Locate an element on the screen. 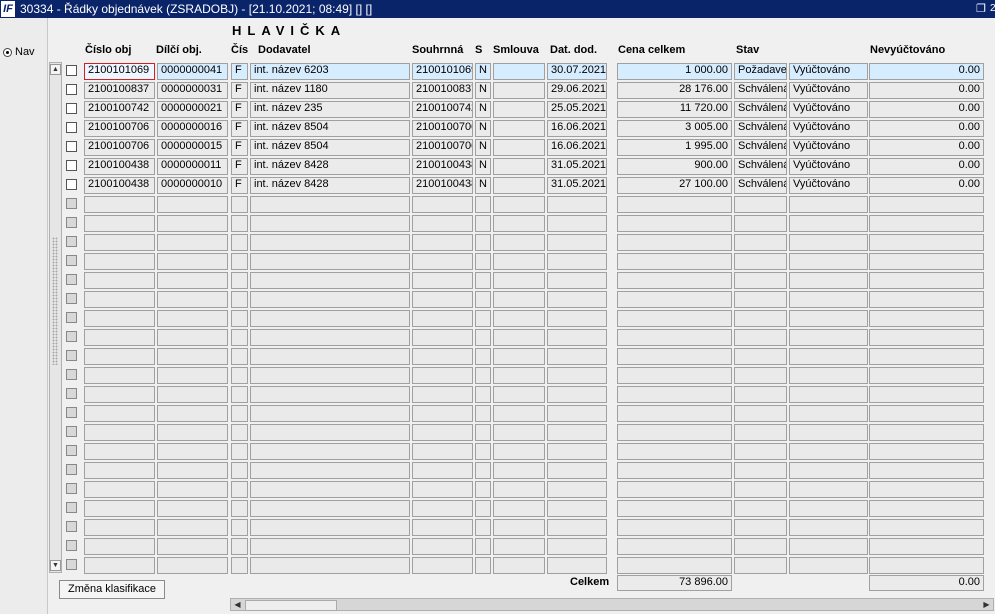 The height and width of the screenshot is (614, 995). souhrnna-cell: 2100100706 is located at coordinates (442, 128).